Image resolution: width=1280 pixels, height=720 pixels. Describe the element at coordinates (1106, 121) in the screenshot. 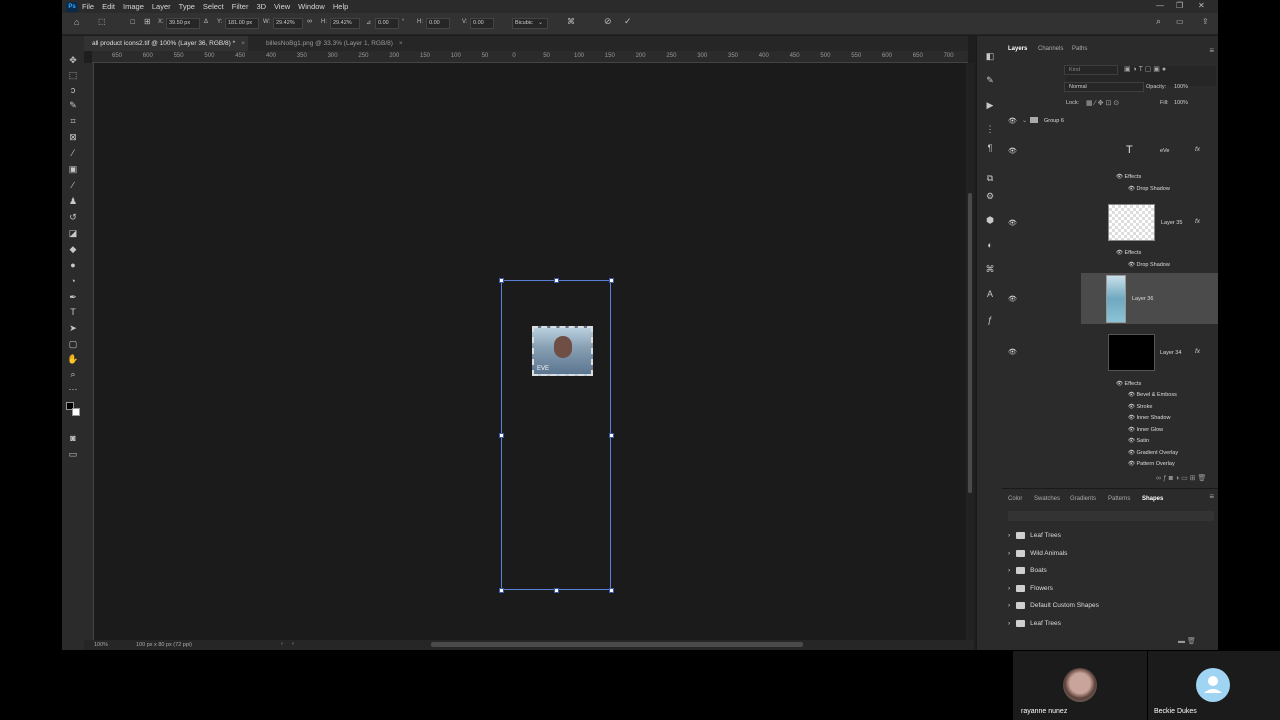

I see `group-row: 👁 ⌄ Group 6` at that location.